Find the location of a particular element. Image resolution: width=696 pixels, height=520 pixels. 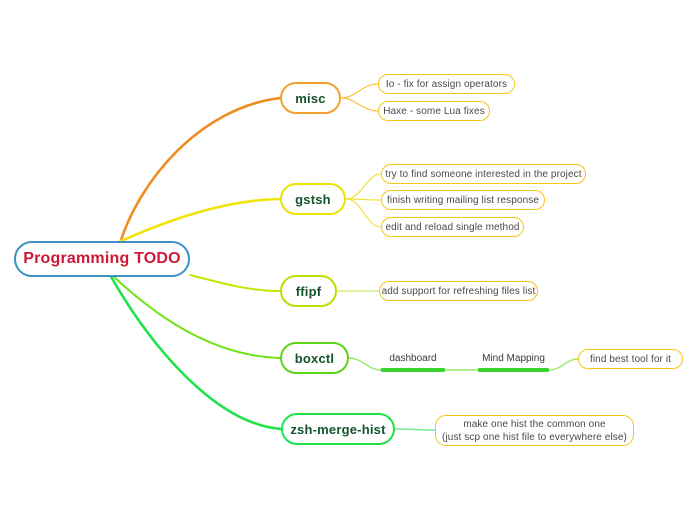

bar-node-label: Mind Mapping is located at coordinates (513, 358).